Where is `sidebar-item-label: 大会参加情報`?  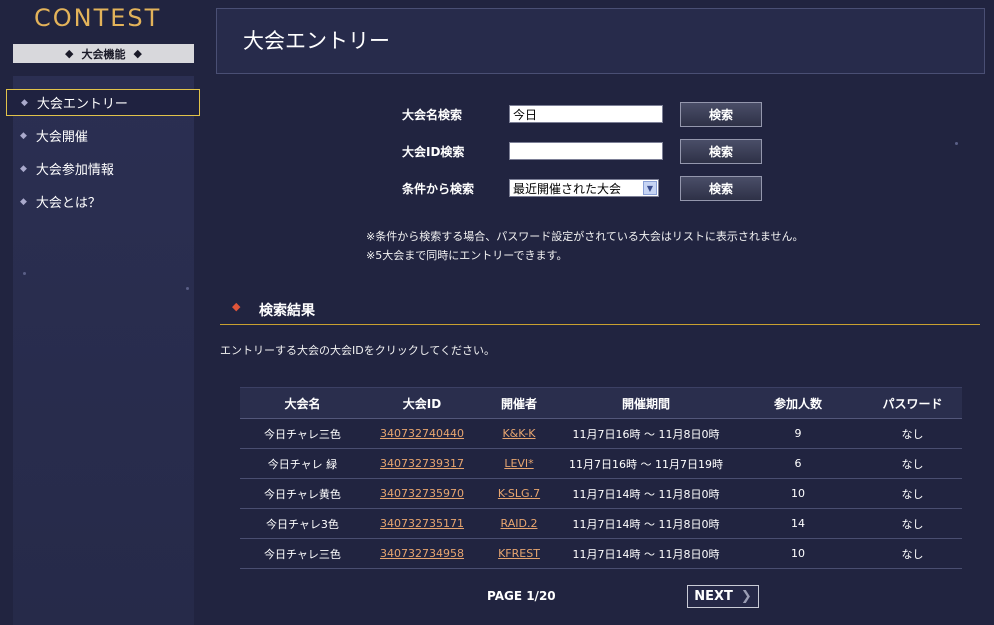
sidebar-item-label: 大会参加情報 is located at coordinates (74, 170).